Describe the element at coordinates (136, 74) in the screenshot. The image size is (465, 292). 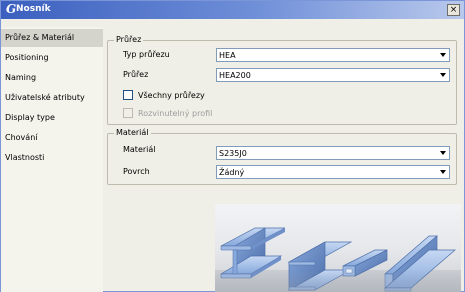
I see `profile-label: Průřez` at that location.